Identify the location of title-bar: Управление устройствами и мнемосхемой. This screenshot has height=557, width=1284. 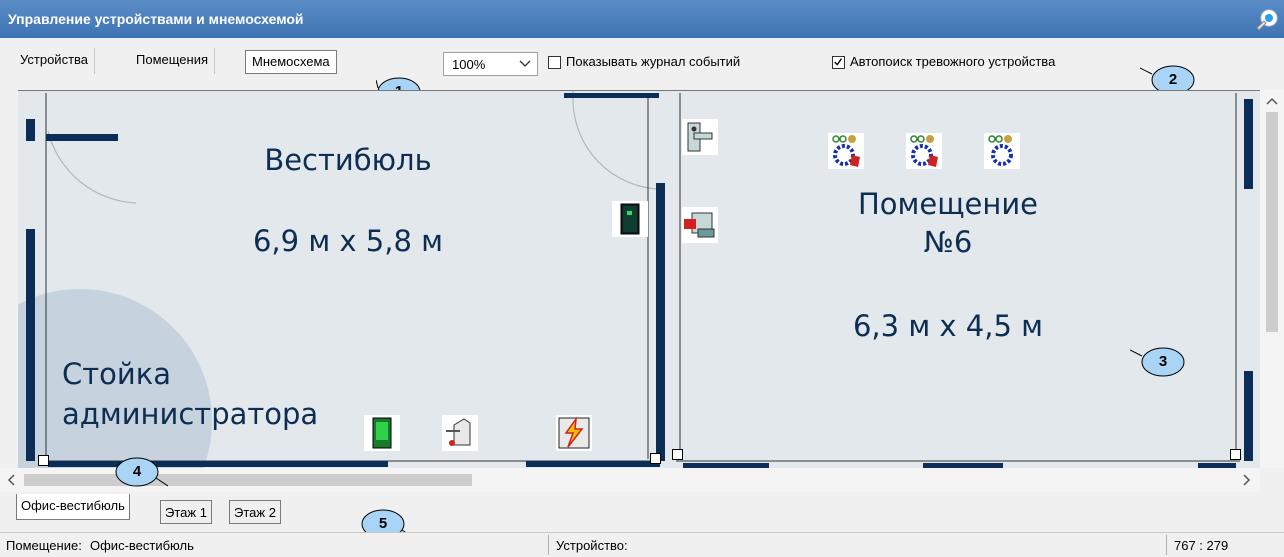
(642, 19).